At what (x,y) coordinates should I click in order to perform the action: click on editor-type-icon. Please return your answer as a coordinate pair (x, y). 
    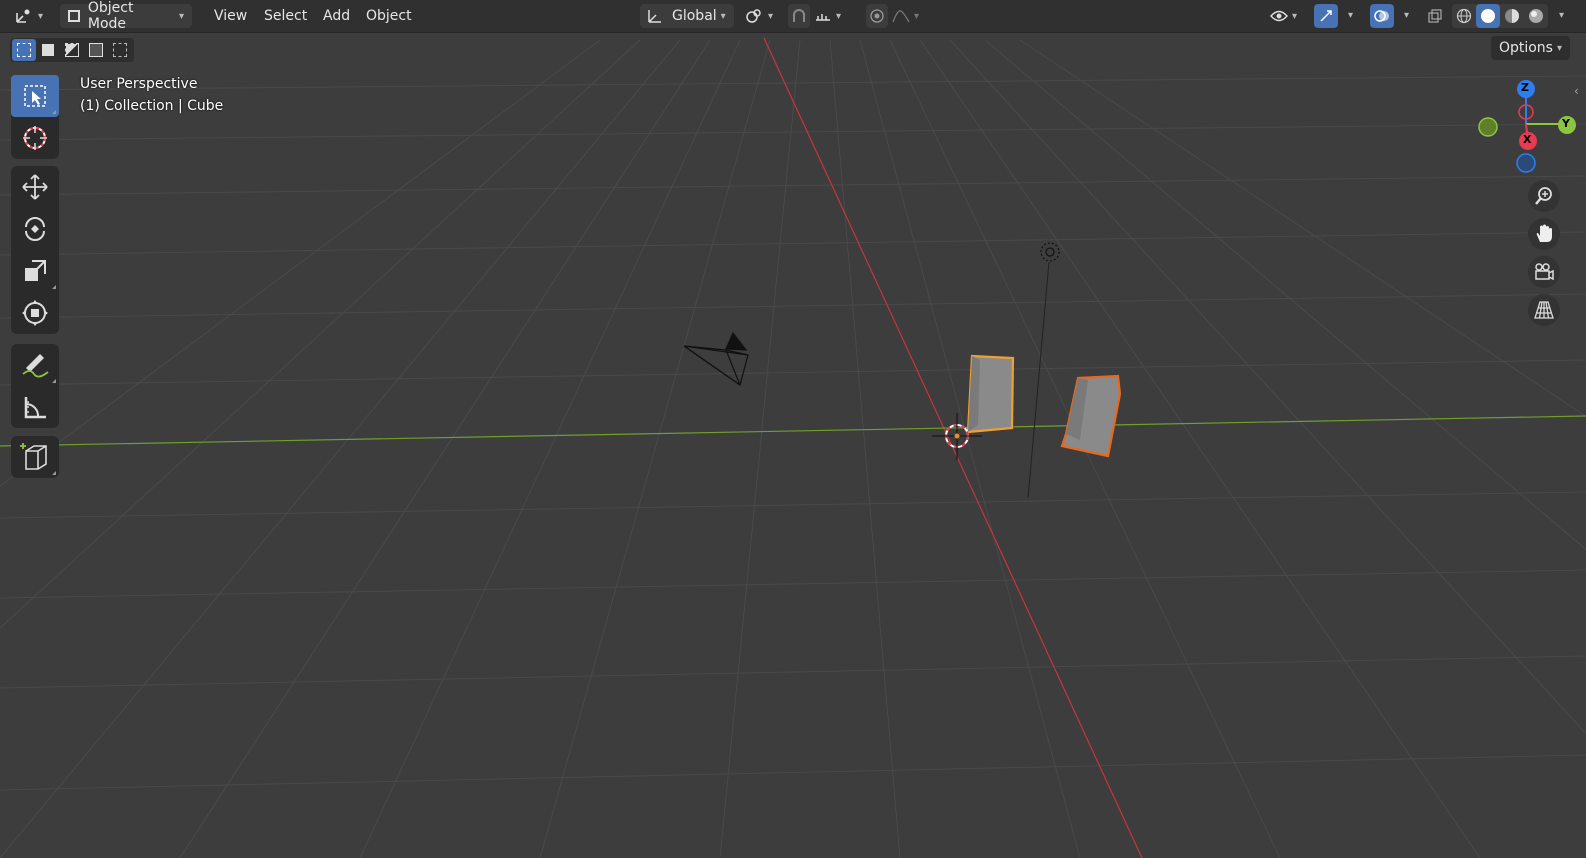
    Looking at the image, I should click on (23, 16).